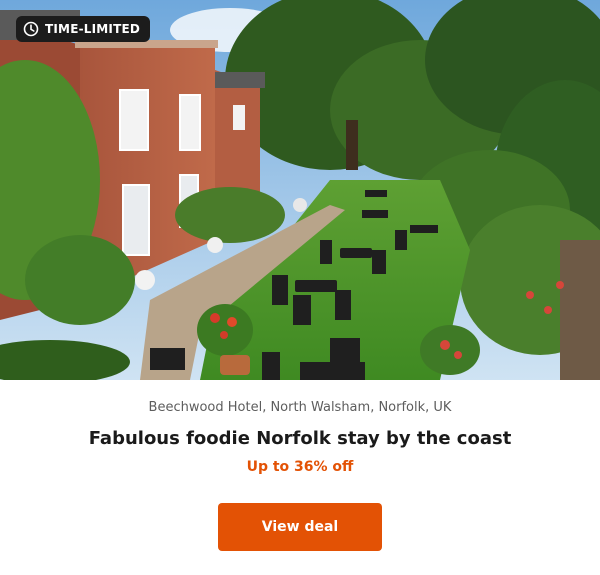 The image size is (600, 575). Describe the element at coordinates (300, 527) in the screenshot. I see `view-deal-button: View deal` at that location.